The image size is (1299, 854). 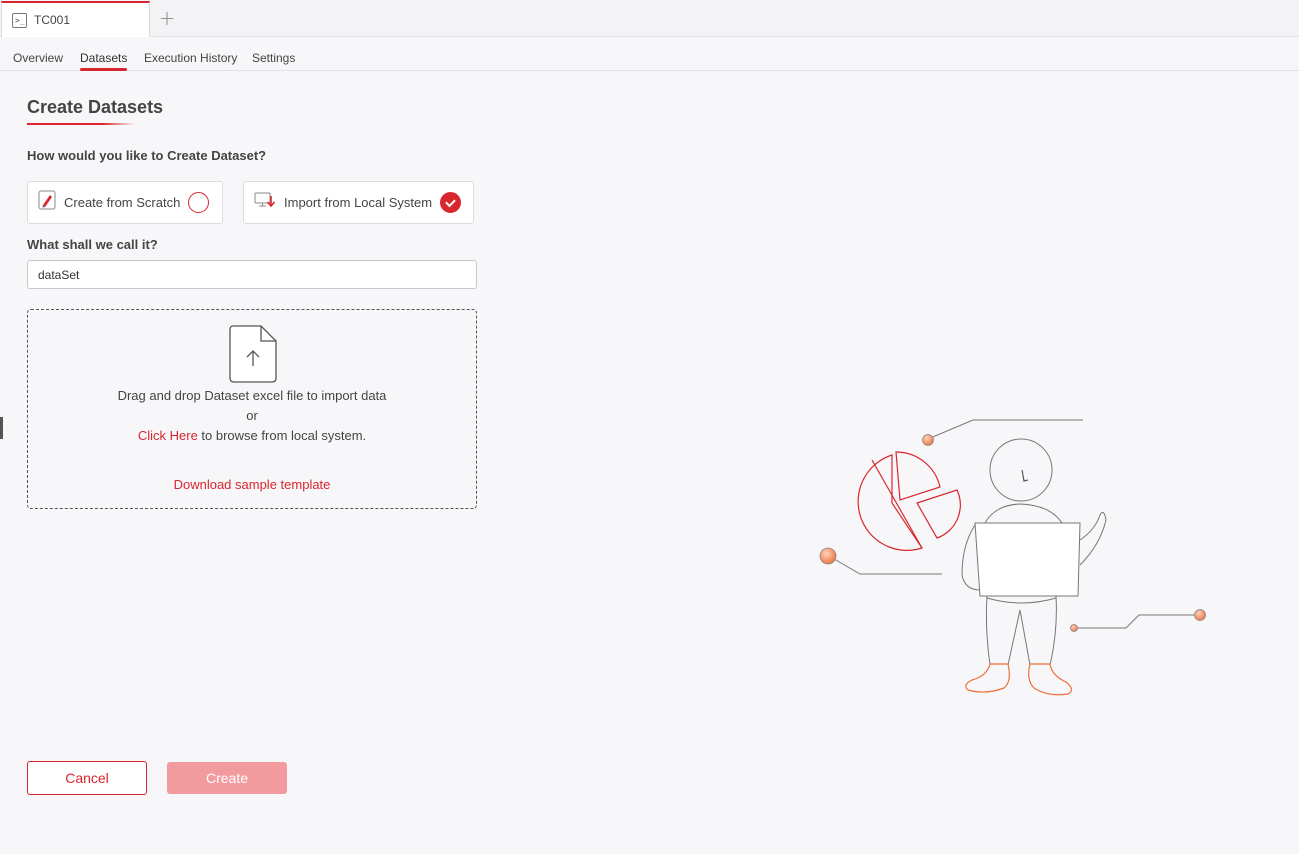 I want to click on option-import-from-local-system: Import from Local System, so click(x=358, y=202).